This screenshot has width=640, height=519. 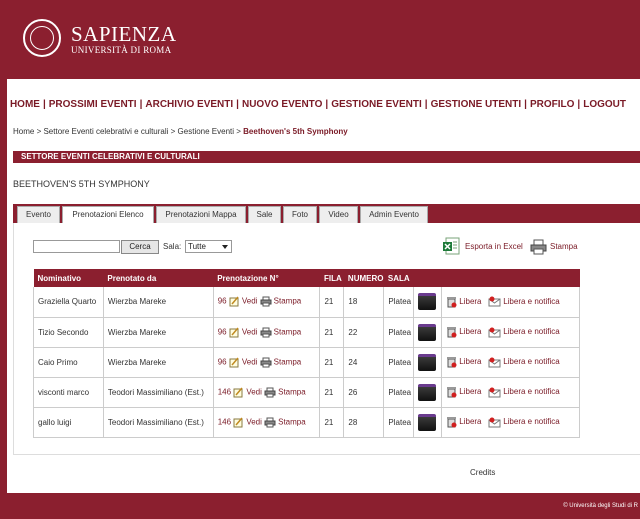 I want to click on search-button: Cerca, so click(x=140, y=247).